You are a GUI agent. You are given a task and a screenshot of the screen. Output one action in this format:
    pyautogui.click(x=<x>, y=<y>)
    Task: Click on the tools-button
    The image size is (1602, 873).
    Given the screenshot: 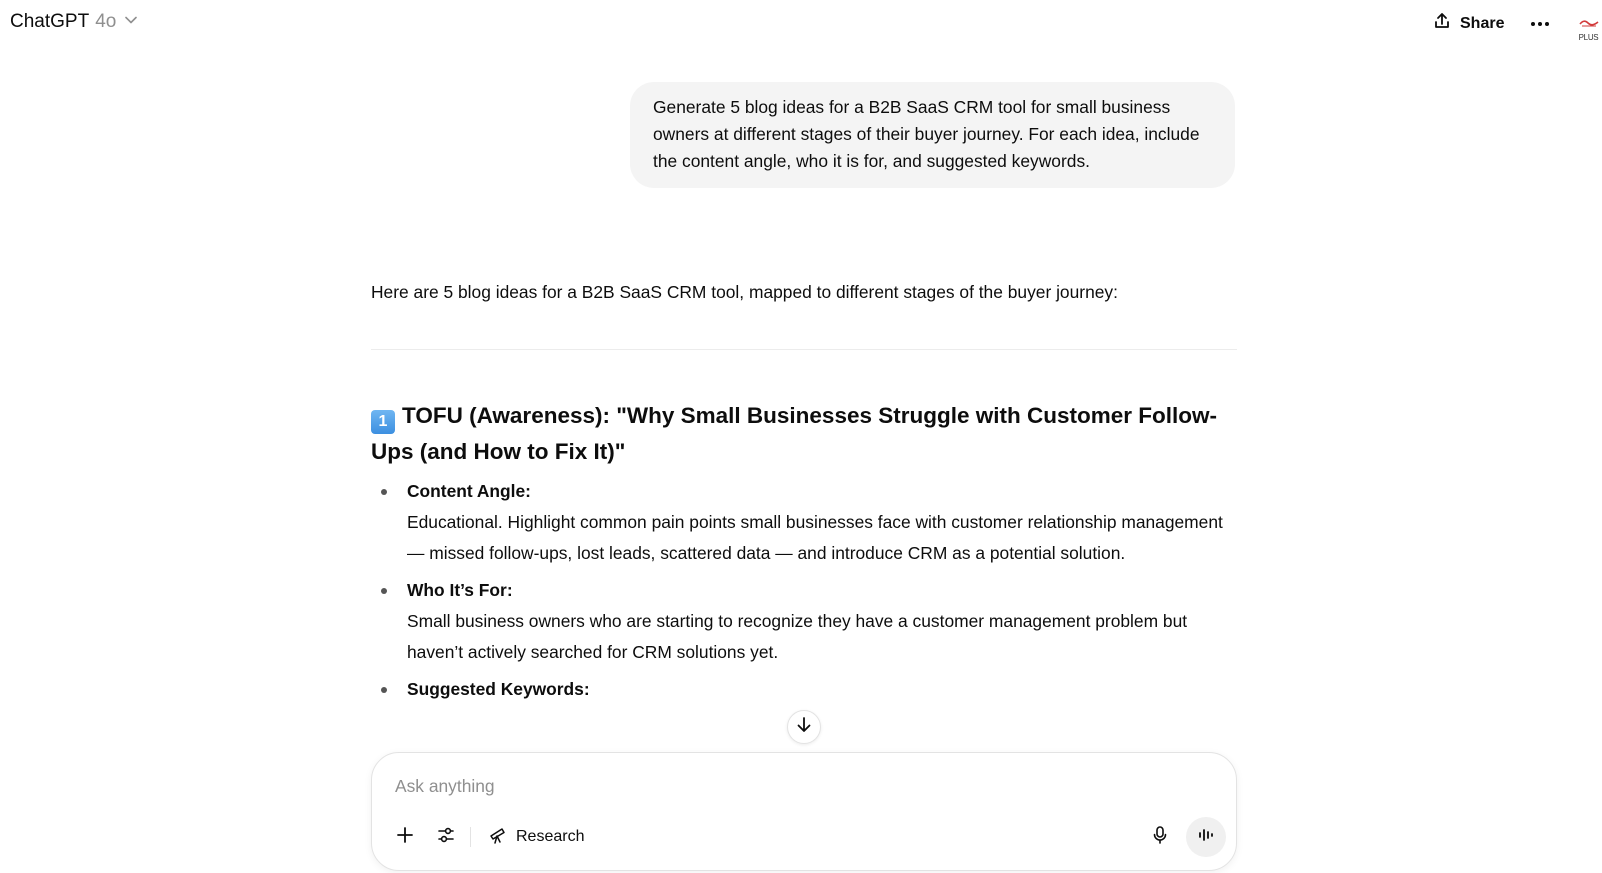 What is the action you would take?
    pyautogui.click(x=446, y=837)
    